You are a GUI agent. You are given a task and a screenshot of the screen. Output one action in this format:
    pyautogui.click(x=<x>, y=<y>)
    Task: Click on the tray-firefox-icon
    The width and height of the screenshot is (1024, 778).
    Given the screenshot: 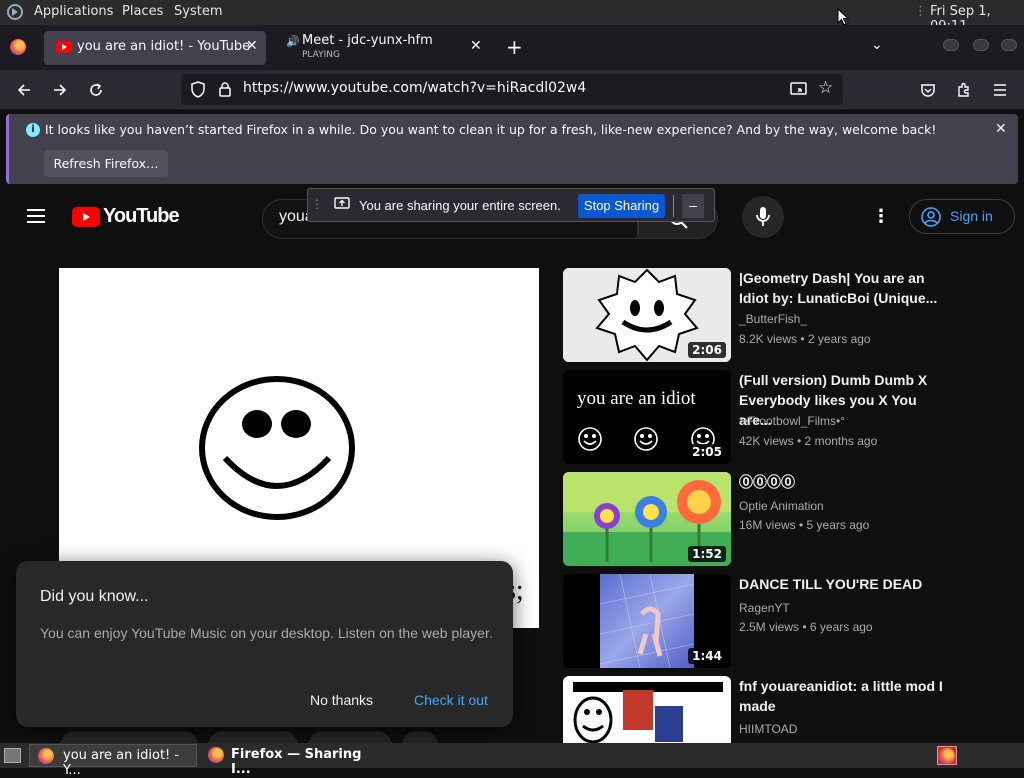 What is the action you would take?
    pyautogui.click(x=947, y=755)
    